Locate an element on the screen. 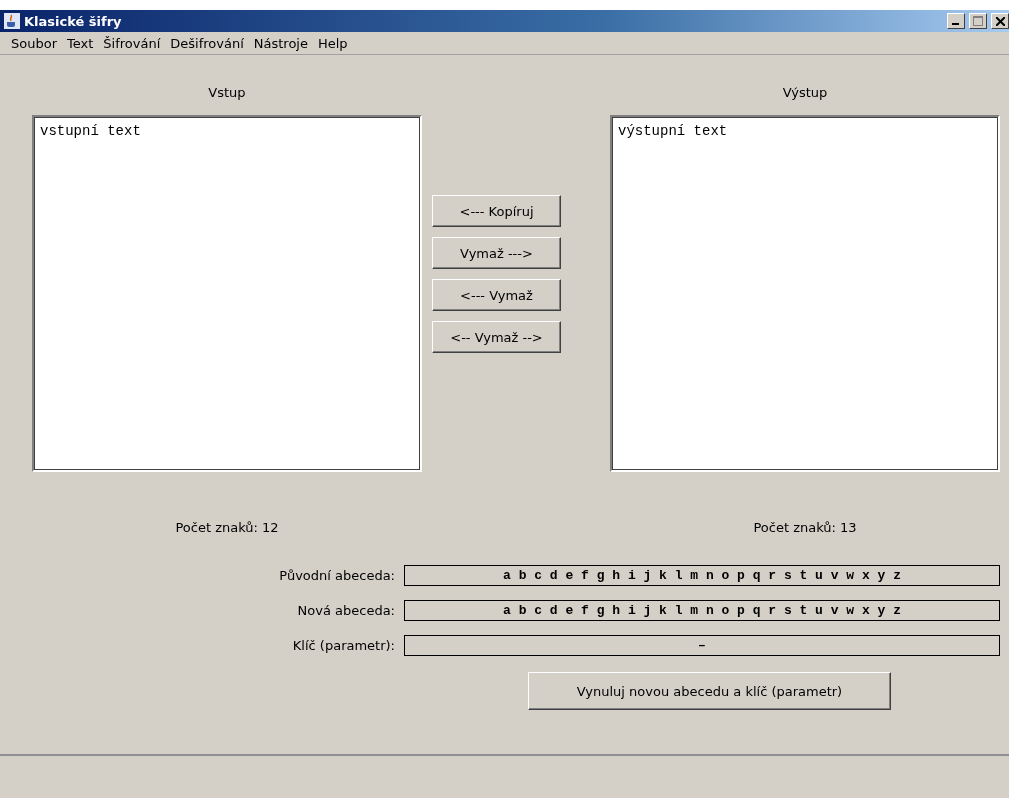 The width and height of the screenshot is (1009, 798). coffee-cup-icon is located at coordinates (12, 21).